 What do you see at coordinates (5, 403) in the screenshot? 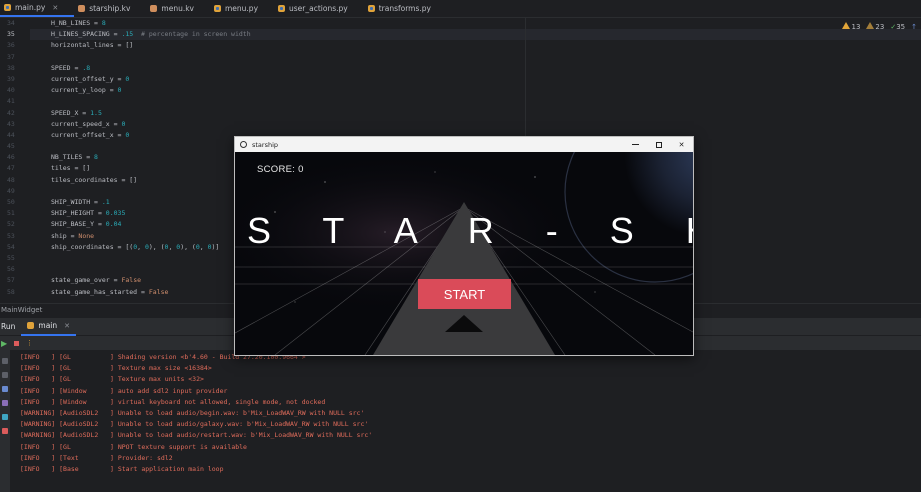
I see `scroll-to-end-icon` at bounding box center [5, 403].